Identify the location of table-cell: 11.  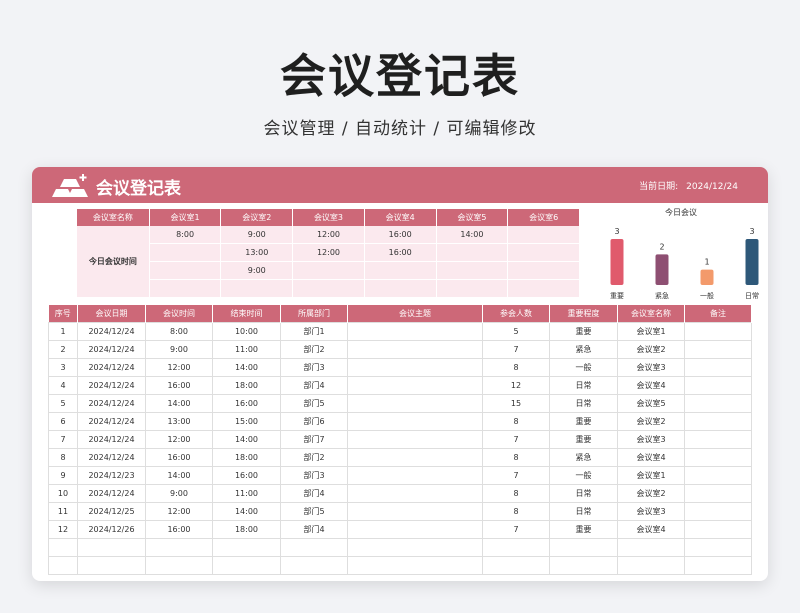
(63, 511).